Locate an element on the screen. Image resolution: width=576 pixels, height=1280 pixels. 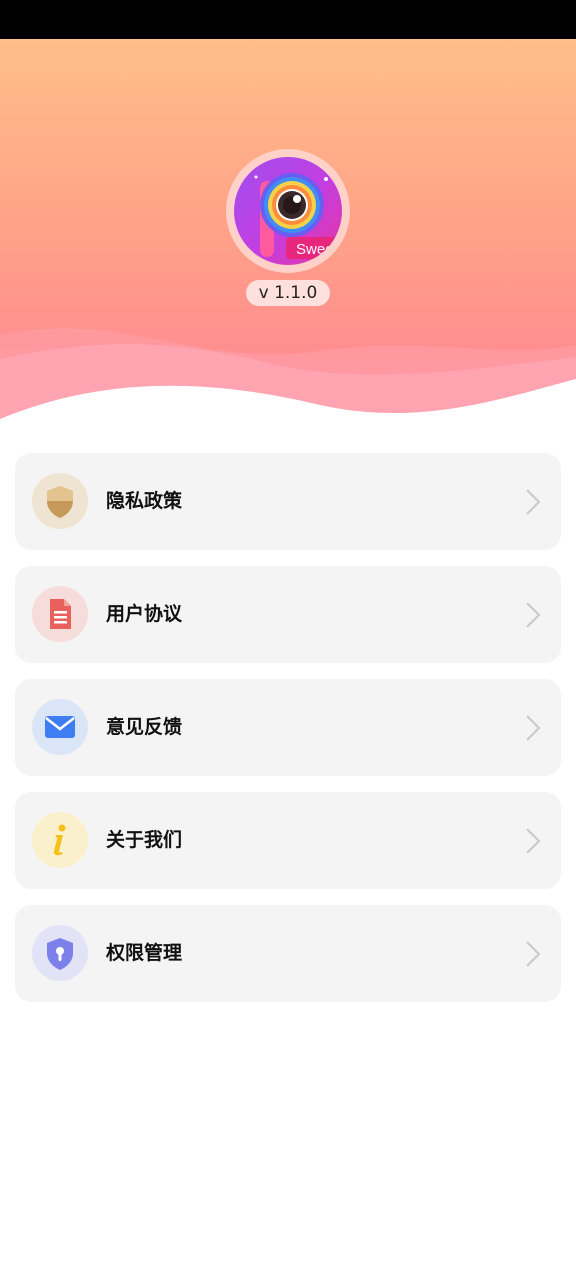
lock-shield-icon is located at coordinates (60, 954).